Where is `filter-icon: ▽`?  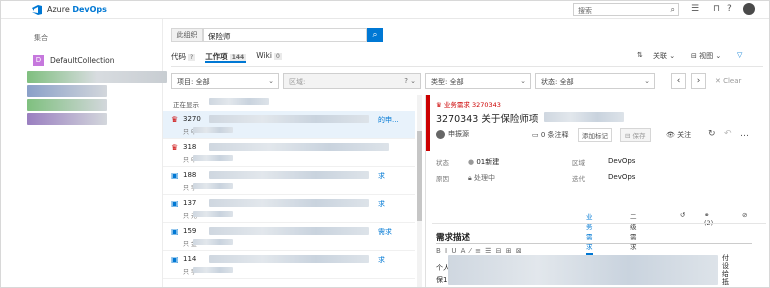 filter-icon: ▽ is located at coordinates (739, 57).